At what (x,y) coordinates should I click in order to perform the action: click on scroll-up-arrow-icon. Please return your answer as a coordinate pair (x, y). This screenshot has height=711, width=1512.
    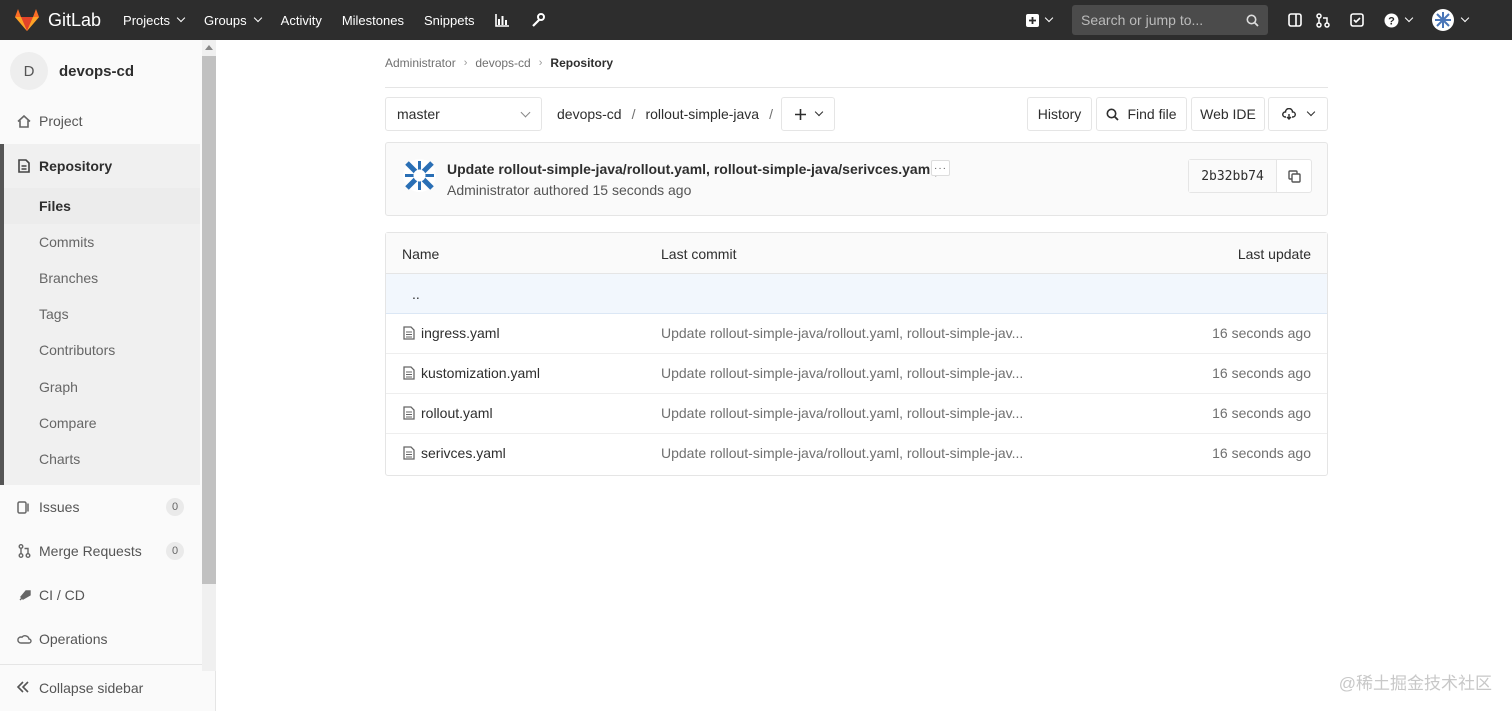
    Looking at the image, I should click on (209, 47).